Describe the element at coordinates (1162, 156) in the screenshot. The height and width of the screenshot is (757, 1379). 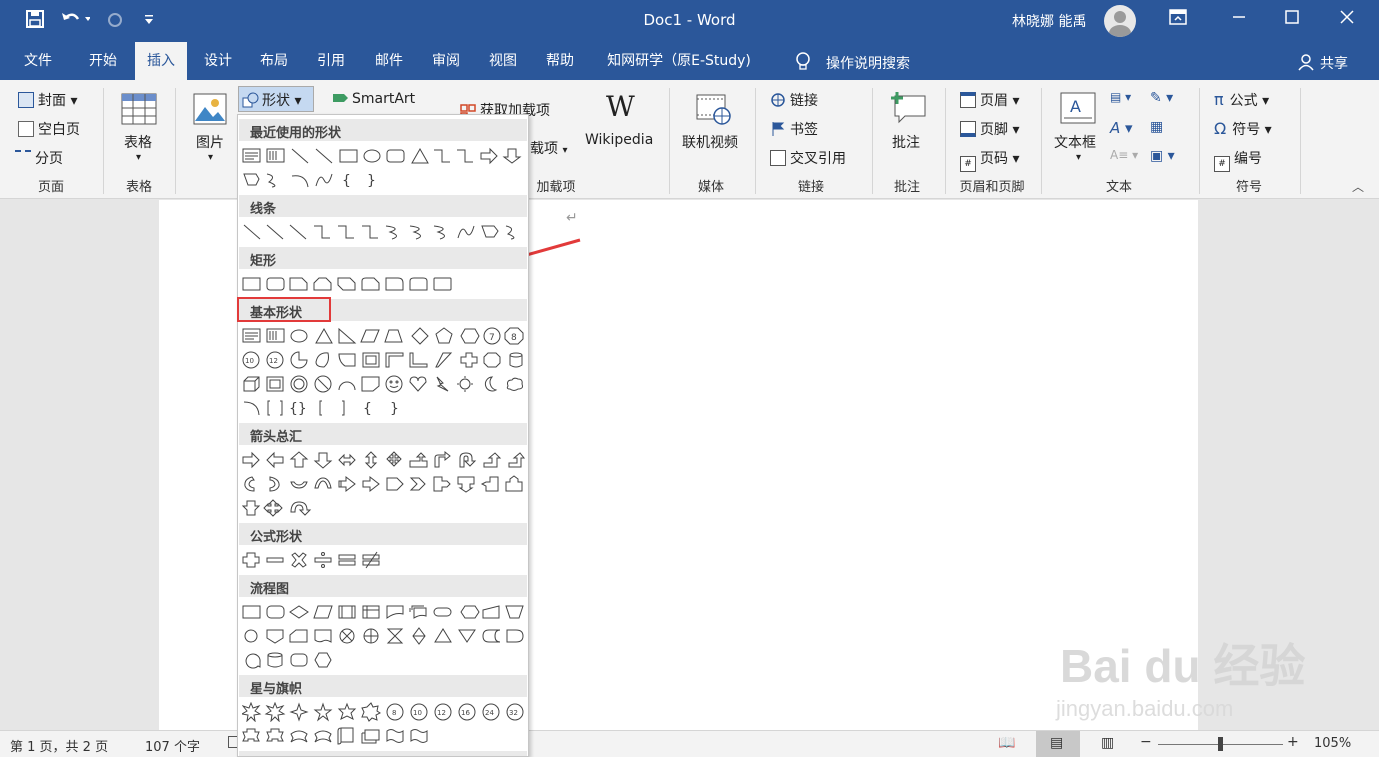
I see `object-icon: ▣ ▾` at that location.